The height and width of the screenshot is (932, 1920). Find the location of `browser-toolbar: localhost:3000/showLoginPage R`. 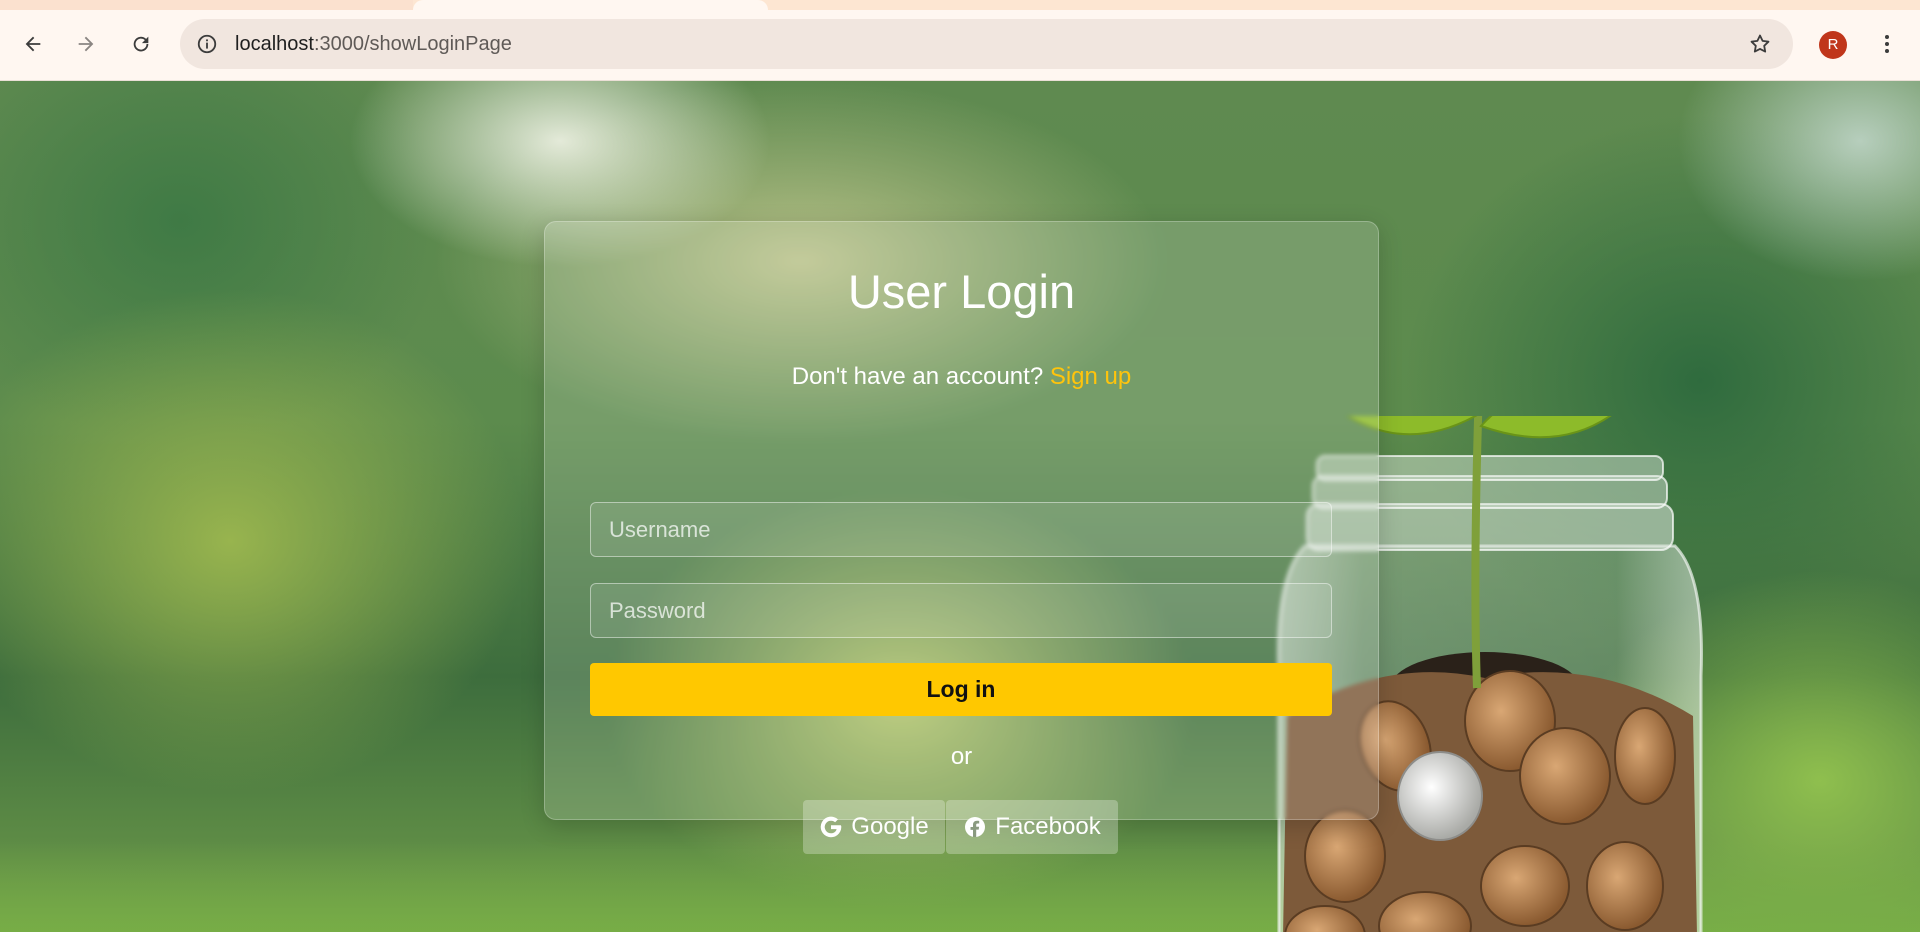

browser-toolbar: localhost:3000/showLoginPage R is located at coordinates (960, 45).